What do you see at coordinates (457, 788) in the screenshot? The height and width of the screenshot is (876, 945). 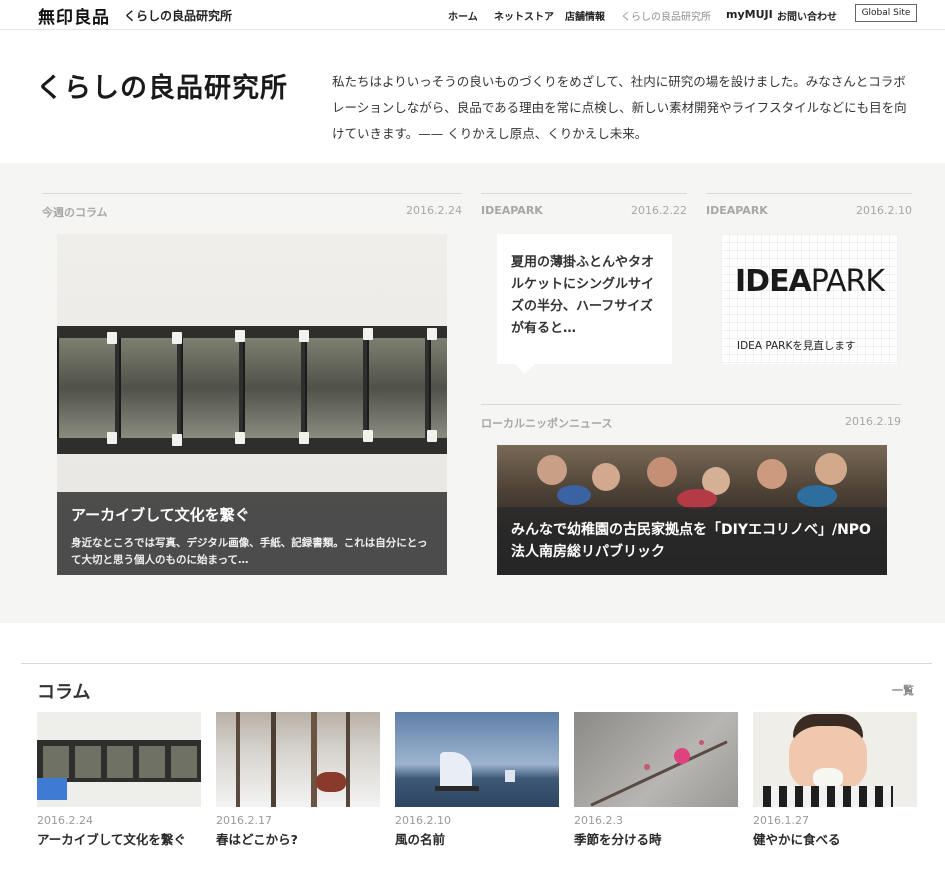 I see `boat-hull` at bounding box center [457, 788].